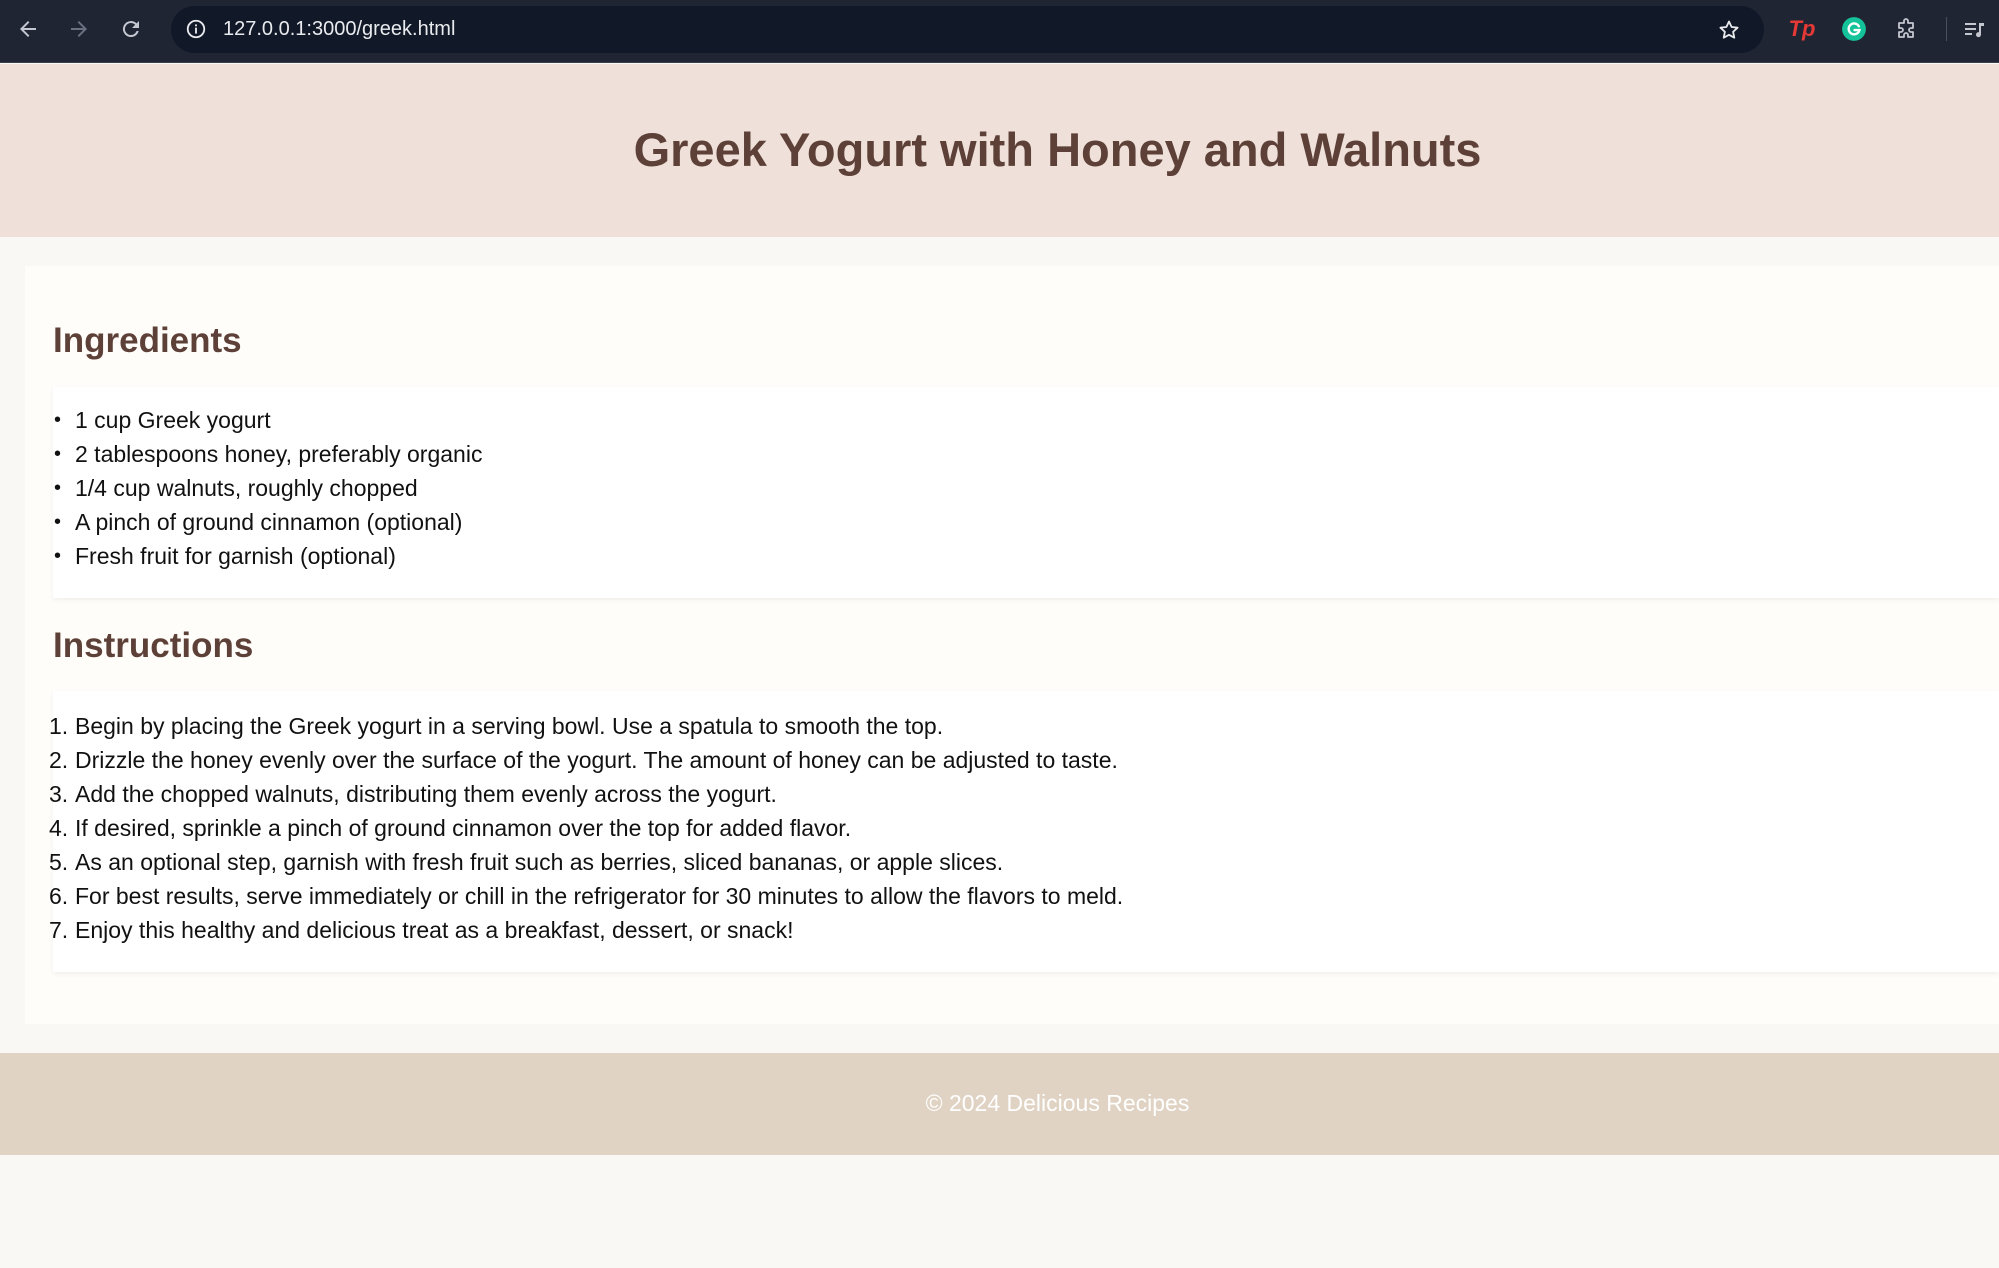  What do you see at coordinates (147, 340) in the screenshot?
I see `ingredients-heading: Ingredients` at bounding box center [147, 340].